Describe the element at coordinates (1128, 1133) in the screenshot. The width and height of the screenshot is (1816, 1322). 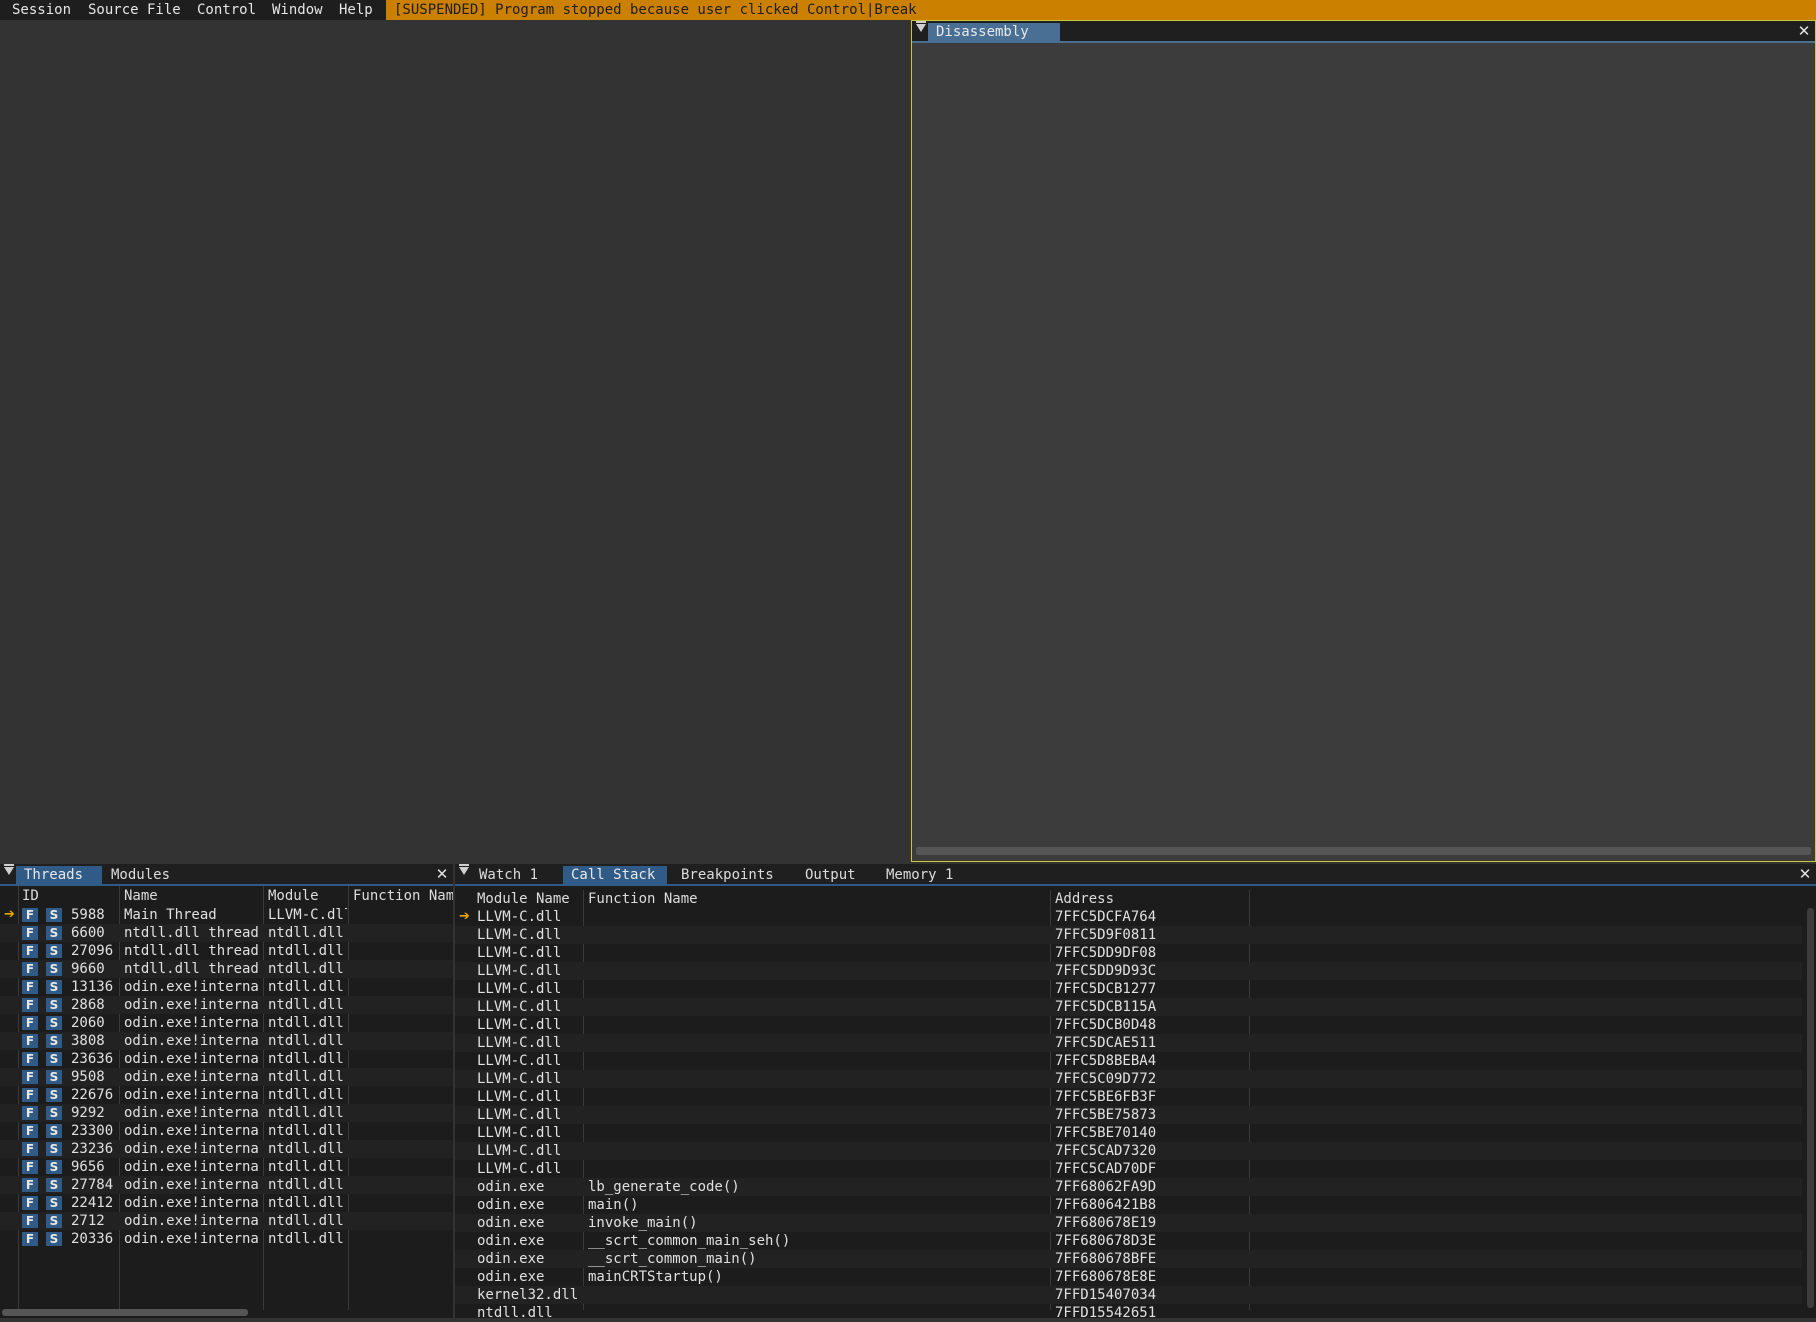
I see `table-row: LLVM-C.dll 7FFC5BE70140` at that location.